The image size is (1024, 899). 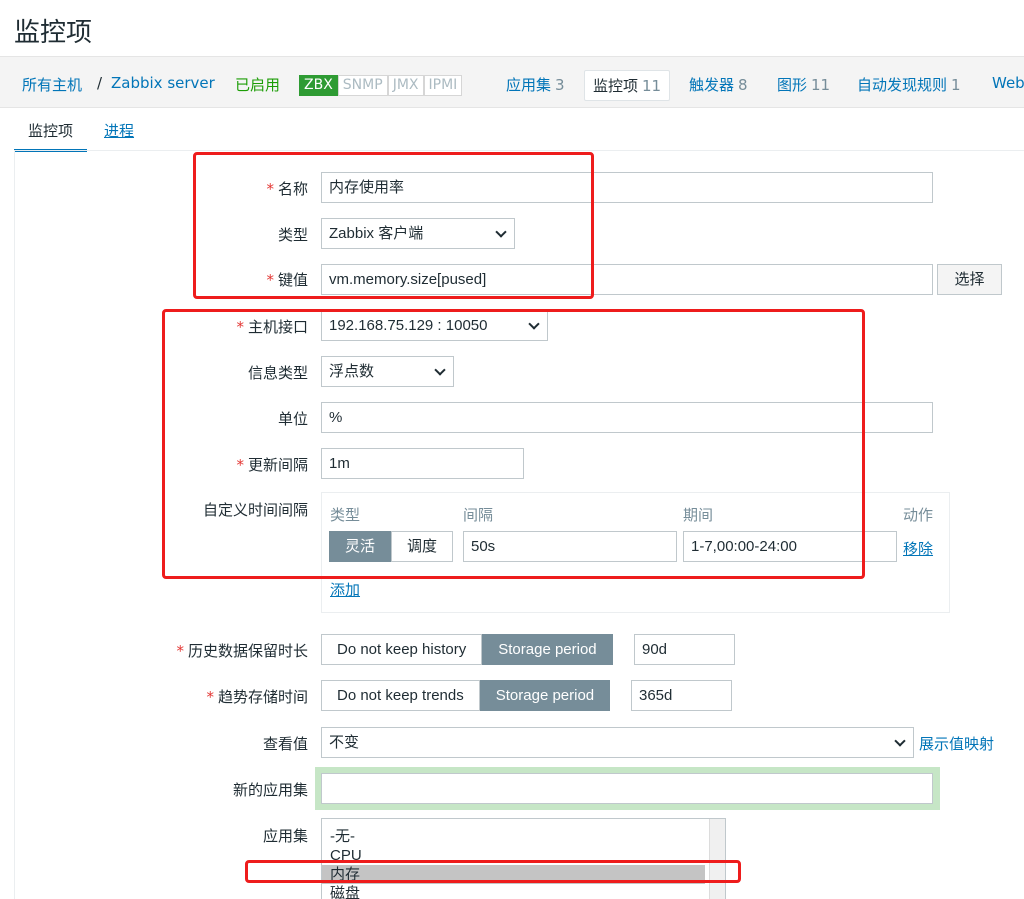 What do you see at coordinates (362, 85) in the screenshot?
I see `snmp-badge: SNMP` at bounding box center [362, 85].